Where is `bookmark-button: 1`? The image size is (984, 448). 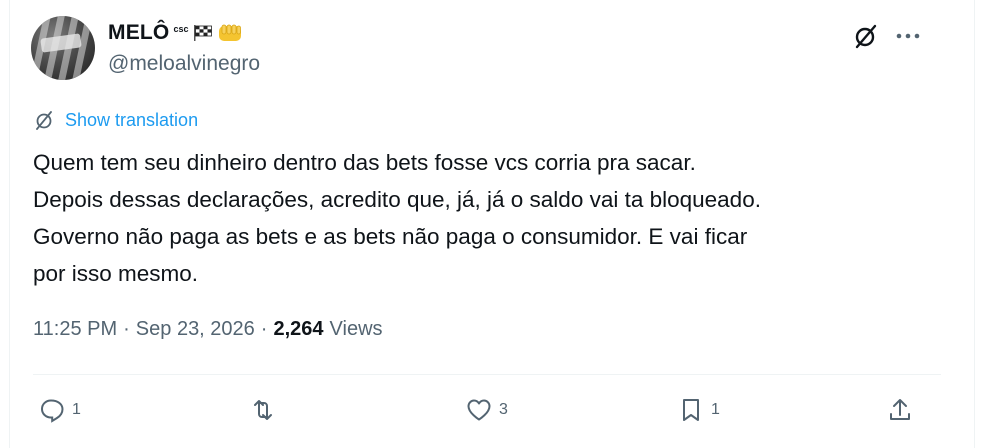
bookmark-button: 1 is located at coordinates (698, 410).